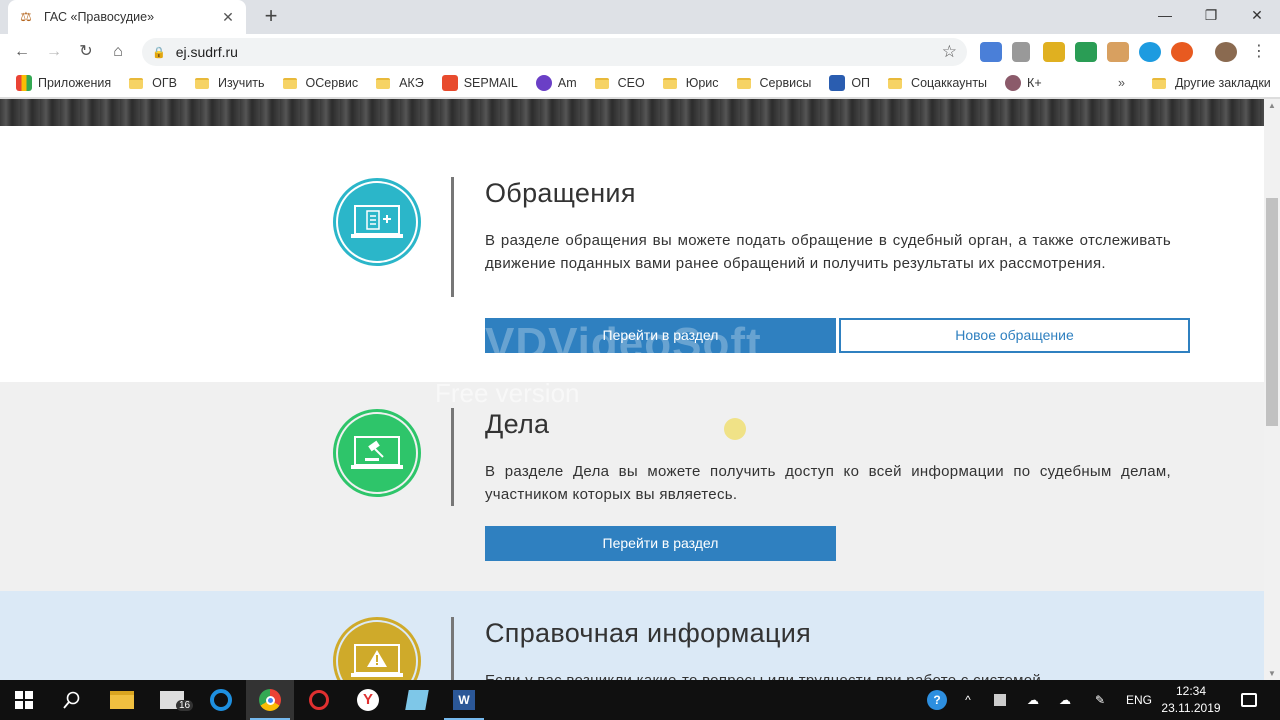  I want to click on maximize-button: ❐, so click(1211, 15).